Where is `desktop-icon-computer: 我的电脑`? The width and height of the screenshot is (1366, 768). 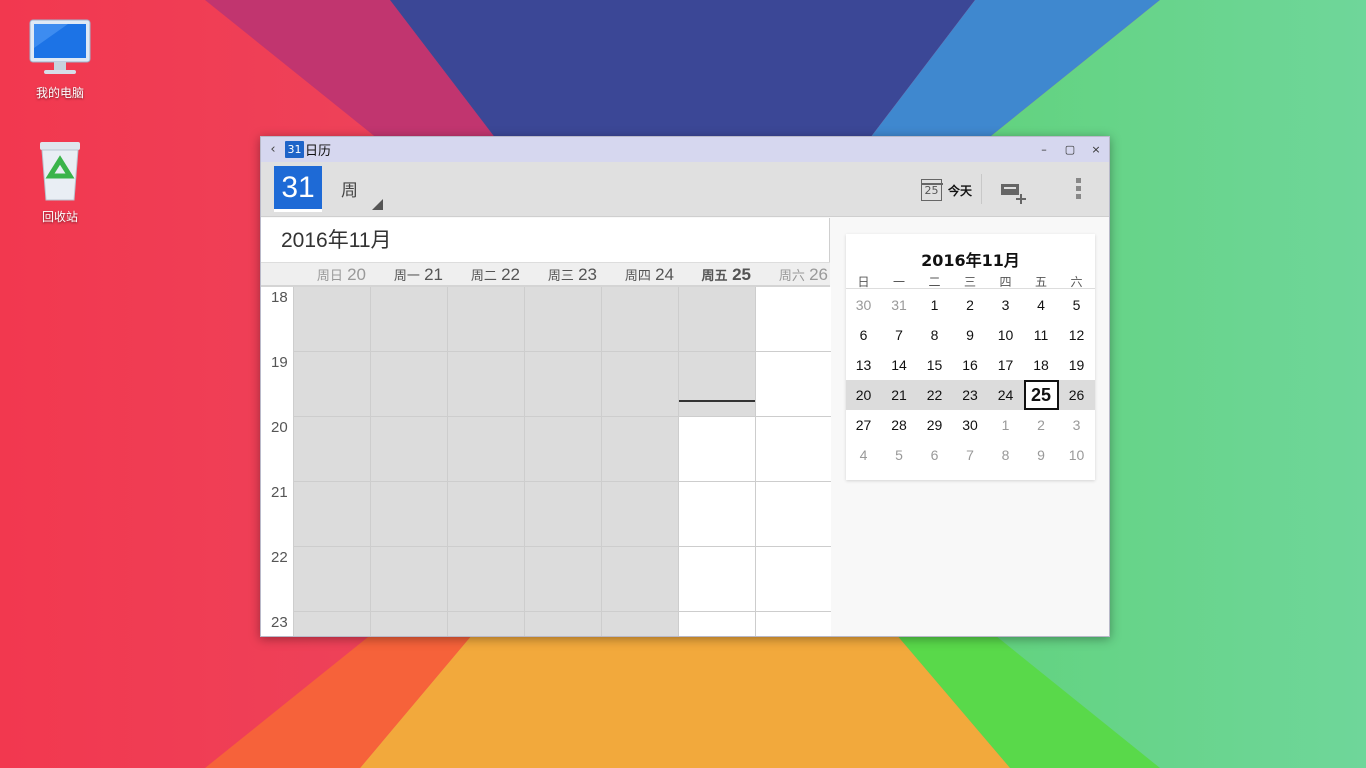 desktop-icon-computer: 我的电脑 is located at coordinates (60, 59).